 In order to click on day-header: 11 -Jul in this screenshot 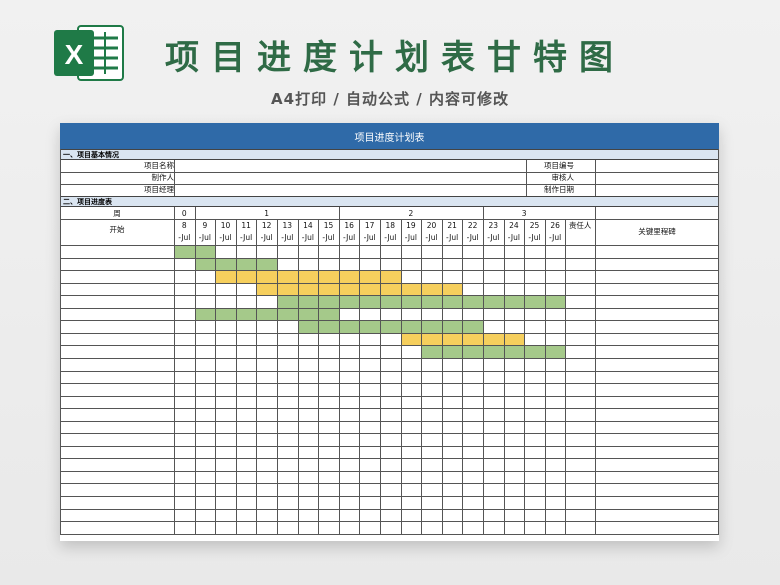, I will do `click(246, 231)`.